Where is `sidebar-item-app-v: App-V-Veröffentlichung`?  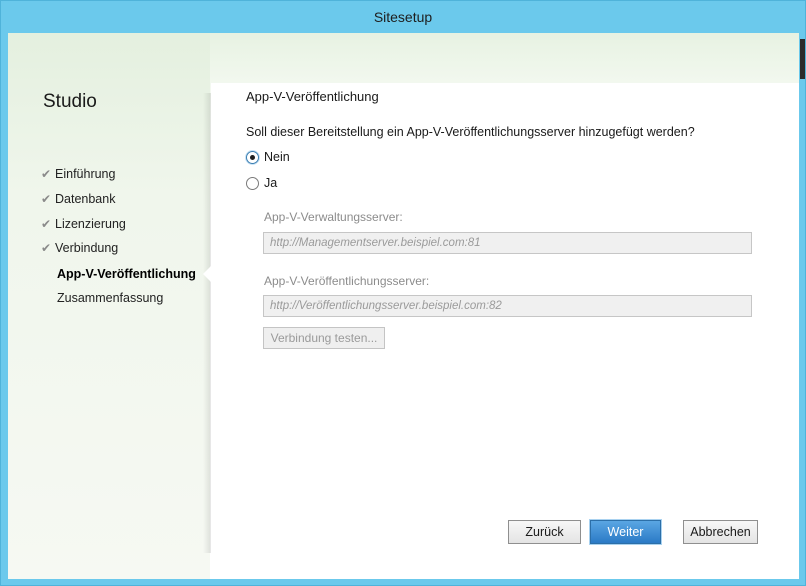
sidebar-item-app-v: App-V-Veröffentlichung is located at coordinates (126, 274).